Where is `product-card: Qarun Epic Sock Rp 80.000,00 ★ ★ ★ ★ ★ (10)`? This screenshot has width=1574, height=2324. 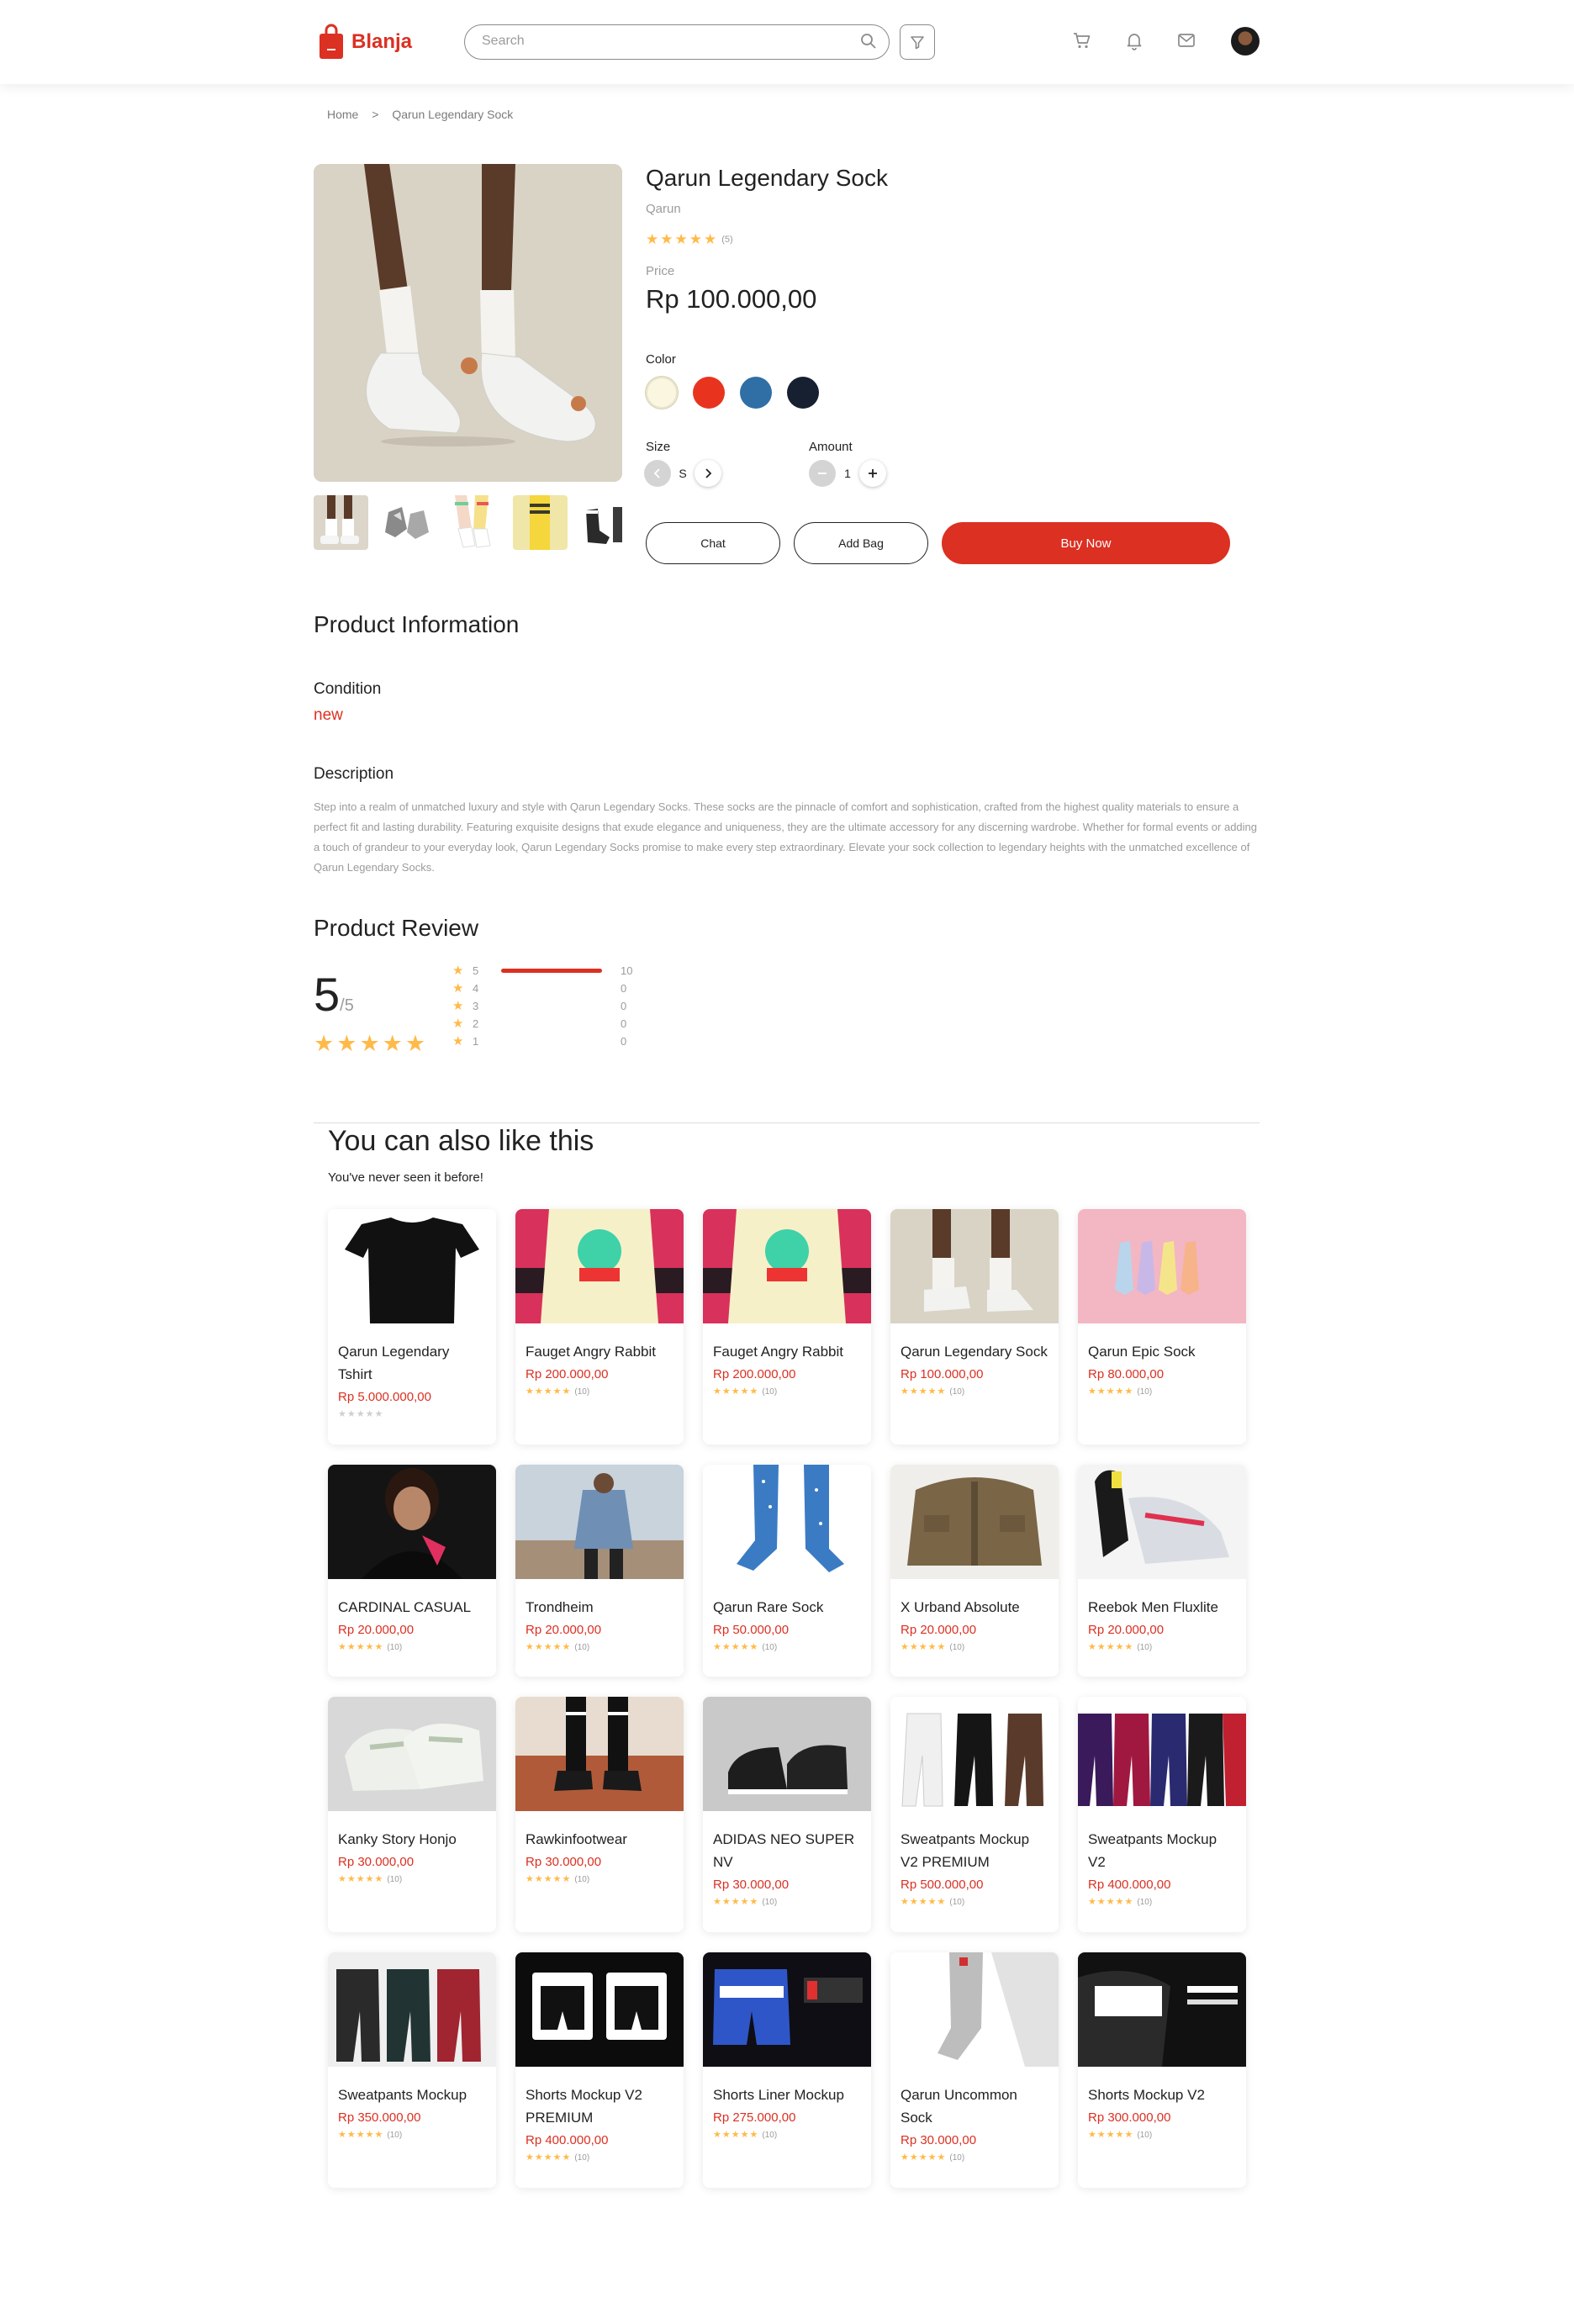
product-card: Qarun Epic Sock Rp 80.000,00 ★ ★ ★ ★ ★ (10) is located at coordinates (1162, 1327).